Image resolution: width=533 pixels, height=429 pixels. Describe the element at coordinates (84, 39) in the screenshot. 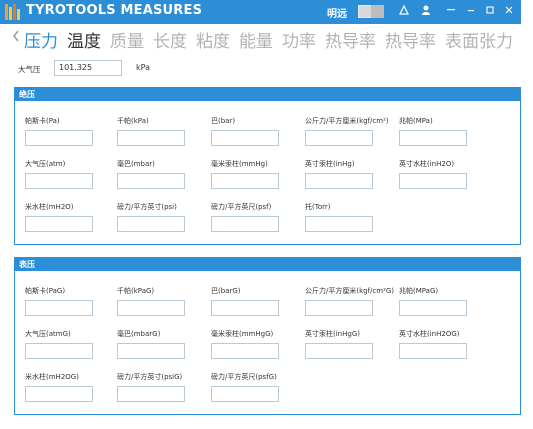

I see `tab-temperature: 温度` at that location.